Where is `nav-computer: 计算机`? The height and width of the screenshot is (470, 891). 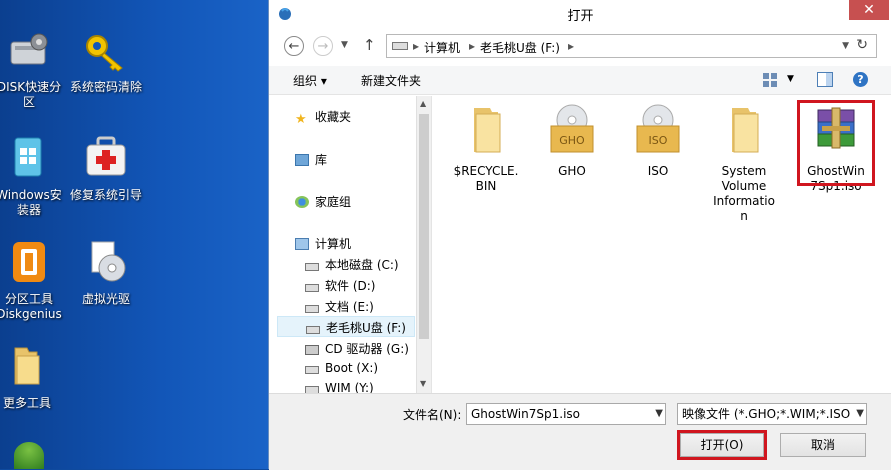 nav-computer: 计算机 is located at coordinates (323, 243).